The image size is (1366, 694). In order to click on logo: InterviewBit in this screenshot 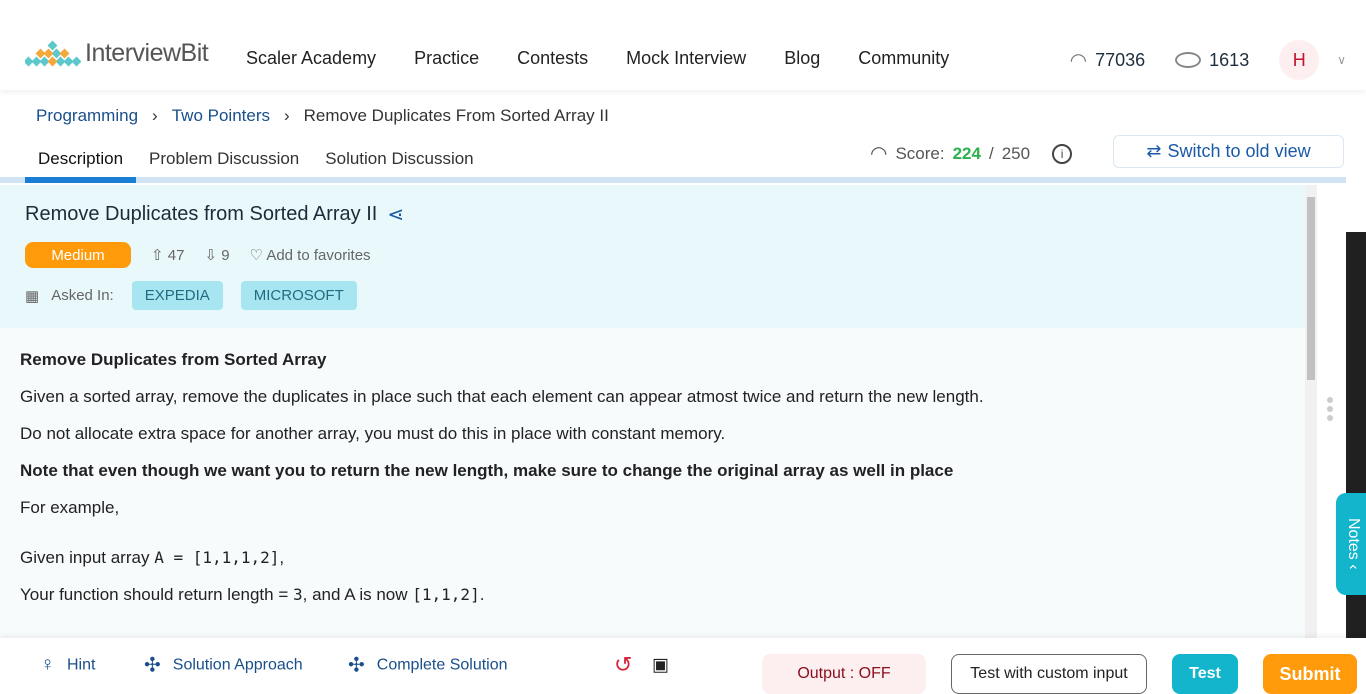, I will do `click(117, 53)`.